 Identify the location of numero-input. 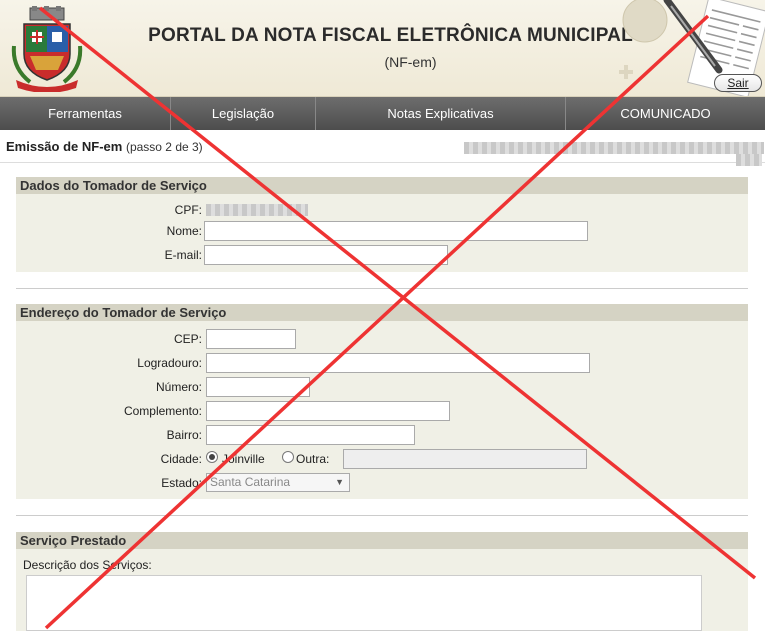
(258, 387).